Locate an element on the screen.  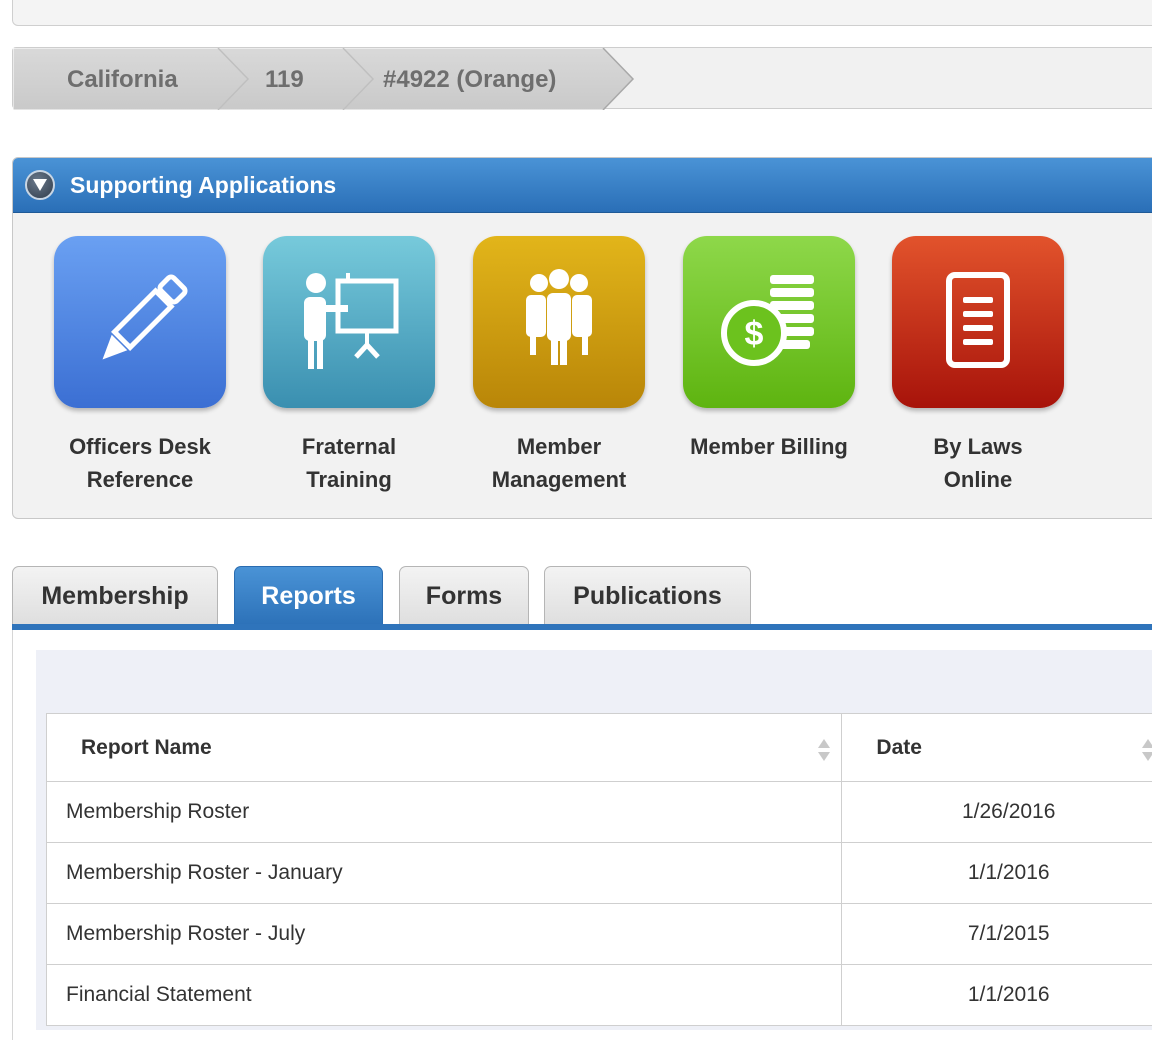
app-tile-by-laws-online: By Laws Online is located at coordinates (978, 366).